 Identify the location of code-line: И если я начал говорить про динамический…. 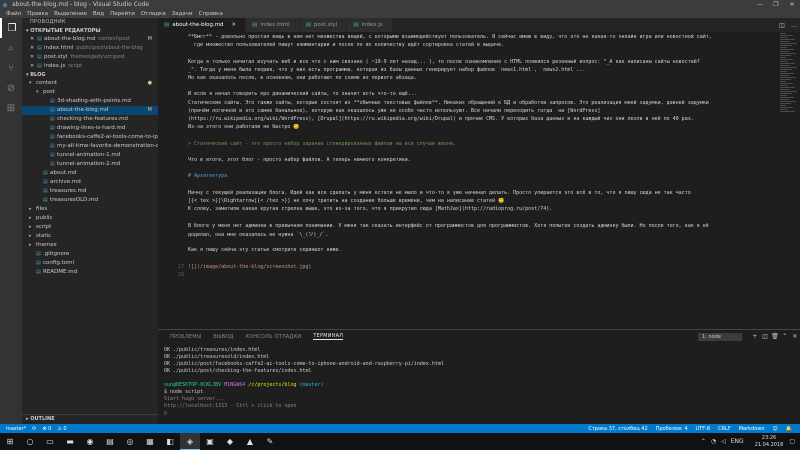
(483, 94).